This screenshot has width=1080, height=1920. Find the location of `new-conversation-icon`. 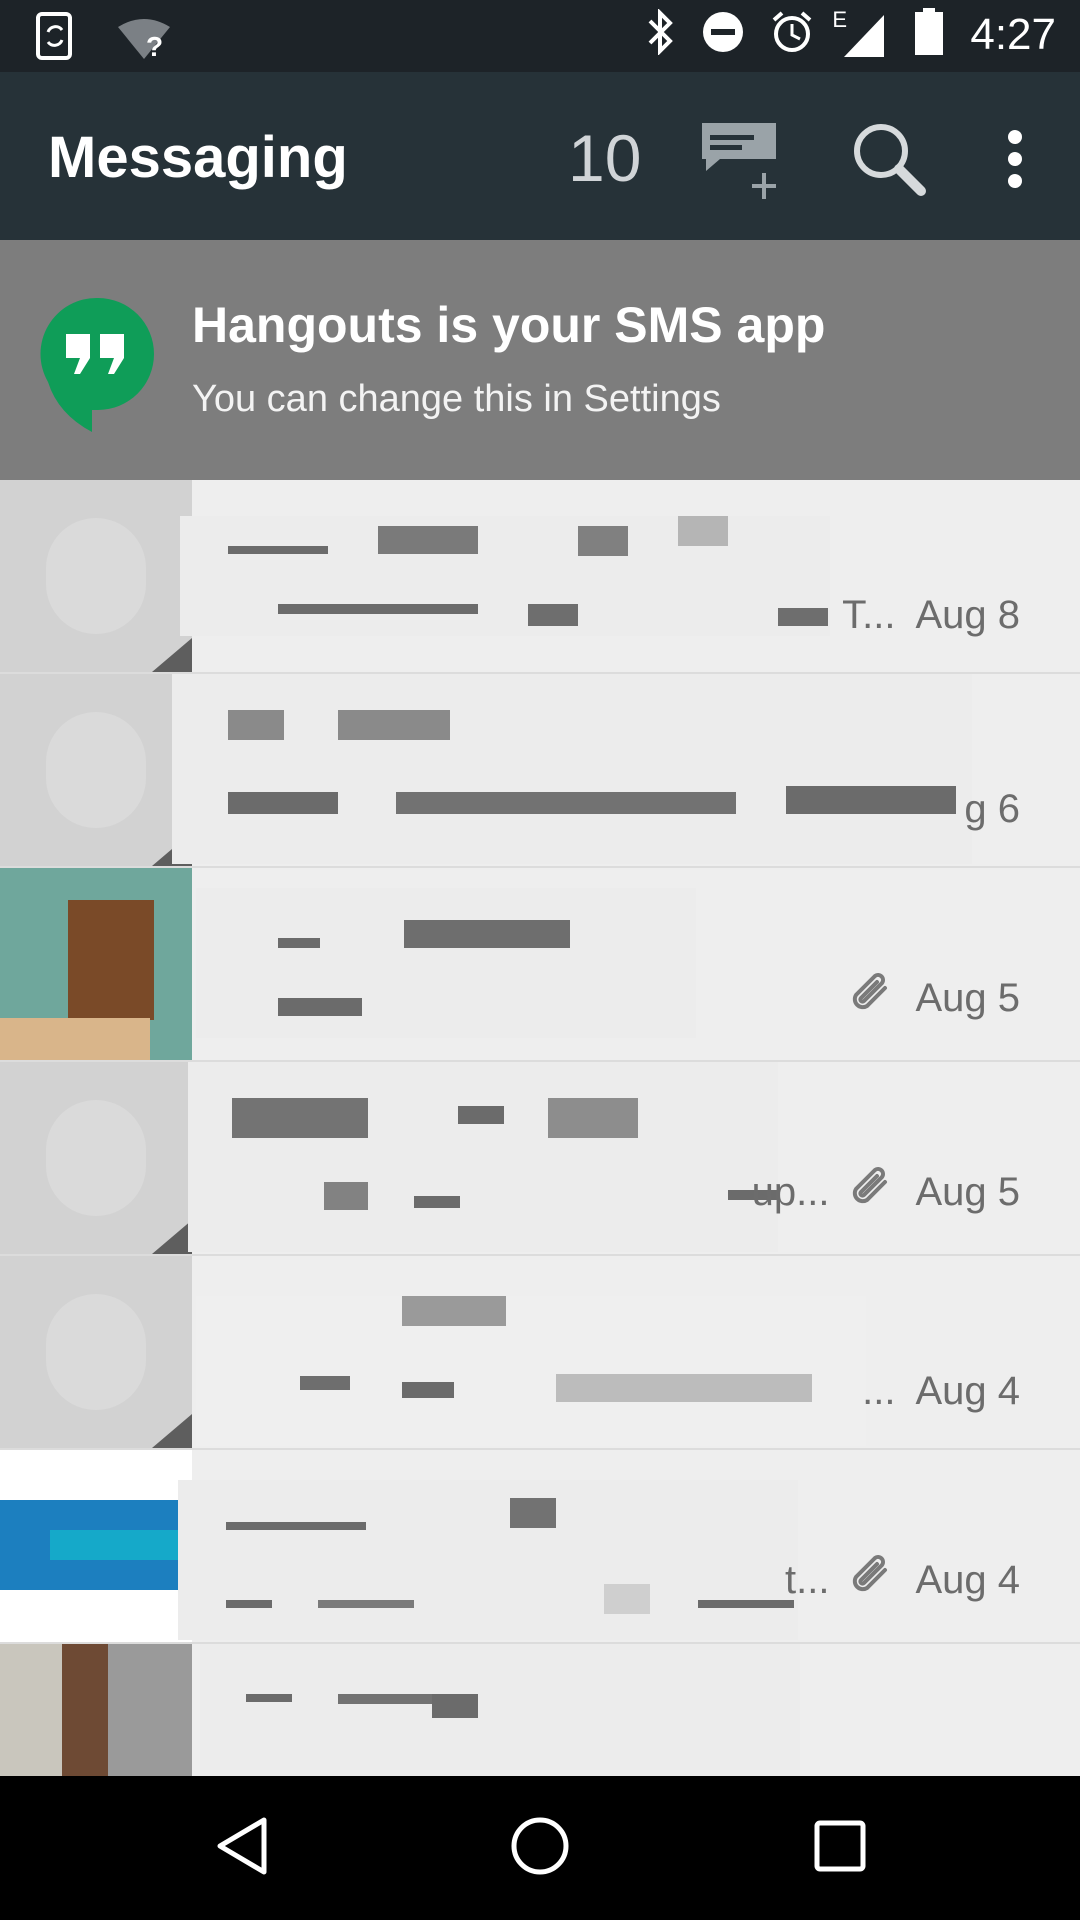

new-conversation-icon is located at coordinates (743, 161).